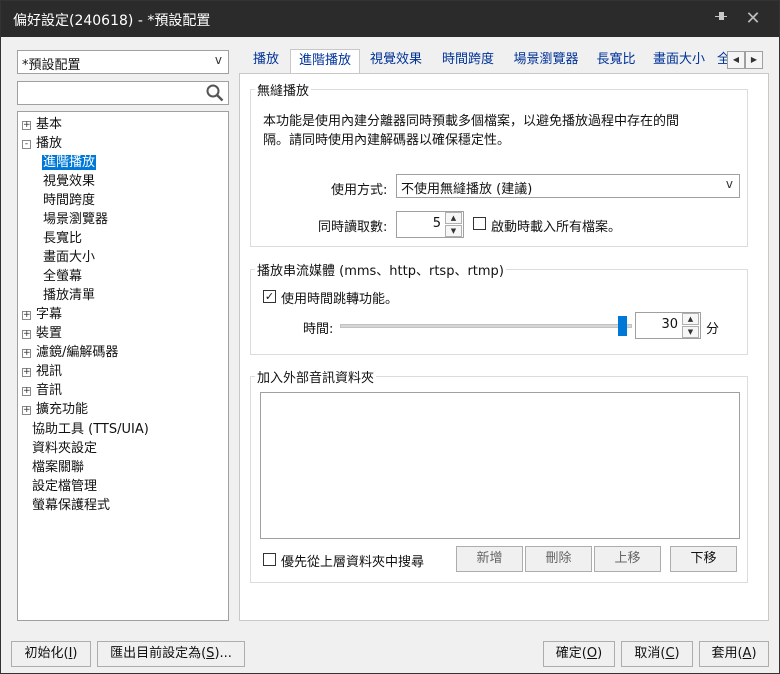  What do you see at coordinates (489, 559) in the screenshot?
I see `add-button: 新增` at bounding box center [489, 559].